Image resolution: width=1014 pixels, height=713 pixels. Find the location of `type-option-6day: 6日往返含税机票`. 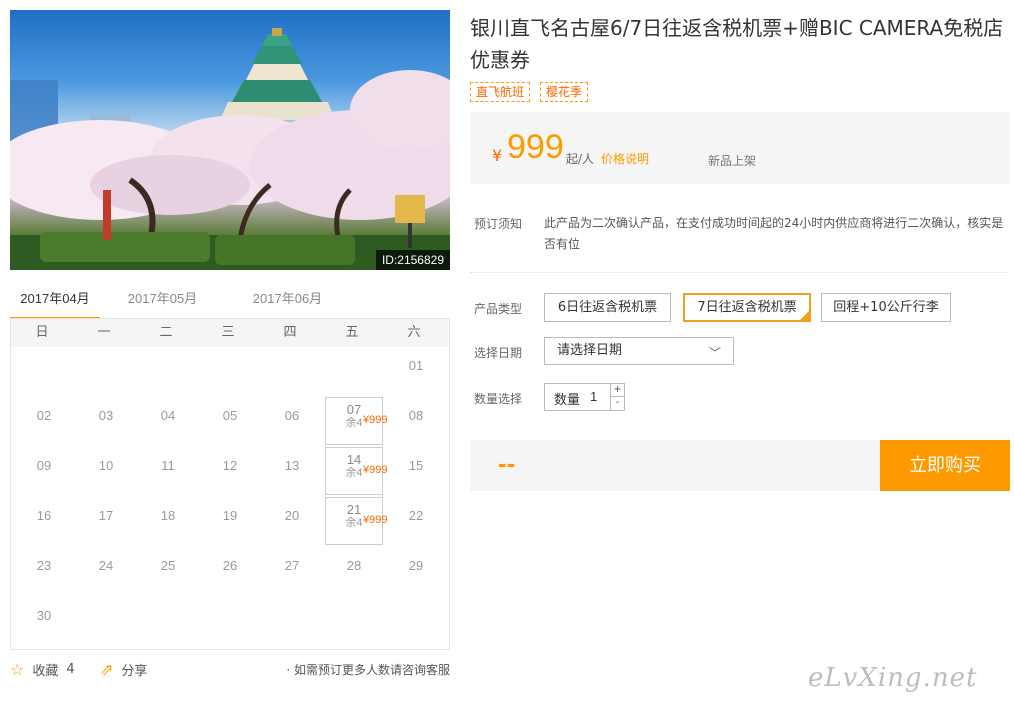

type-option-6day: 6日往返含税机票 is located at coordinates (607, 307).